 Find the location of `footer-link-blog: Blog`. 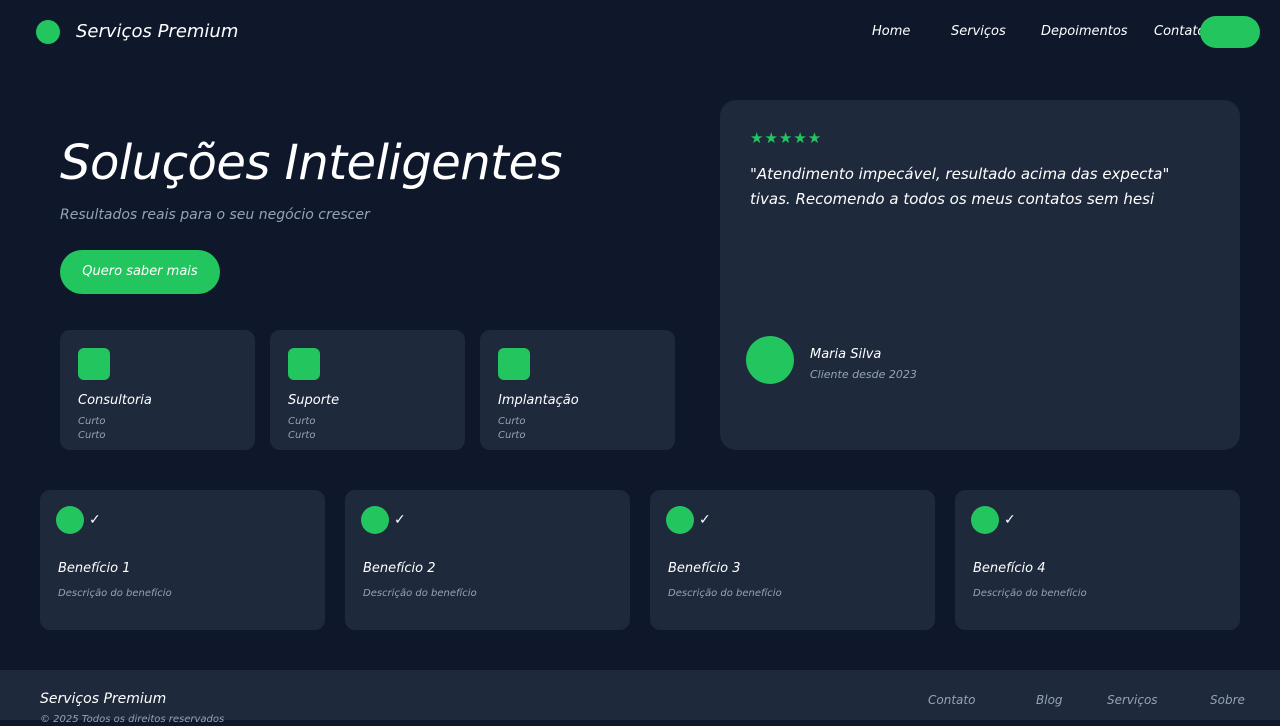

footer-link-blog: Blog is located at coordinates (1049, 700).